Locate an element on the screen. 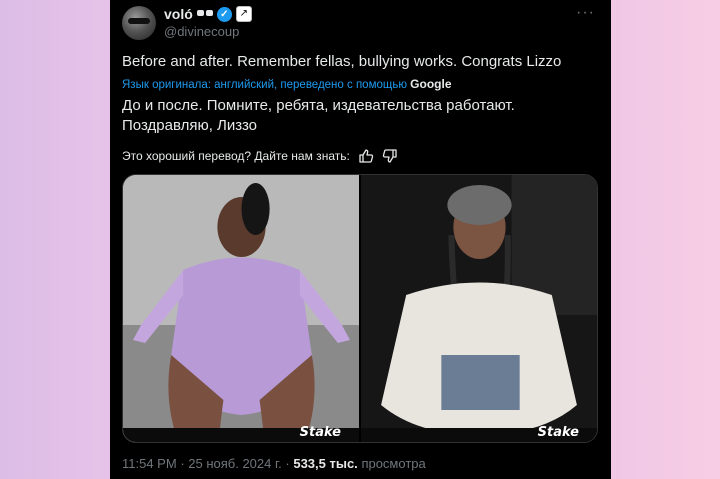 The height and width of the screenshot is (479, 720). affiliate-badge-icon: ↗ is located at coordinates (243, 14).